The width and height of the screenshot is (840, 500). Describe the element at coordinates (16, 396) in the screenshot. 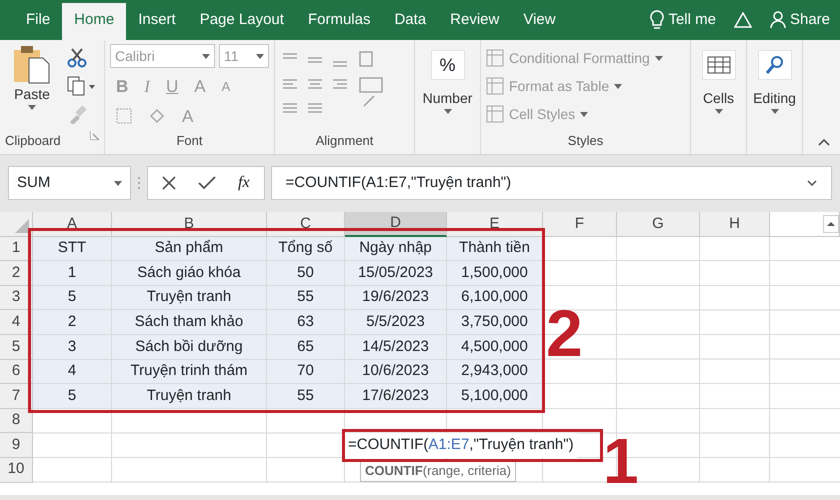

I see `row-header: 7` at that location.